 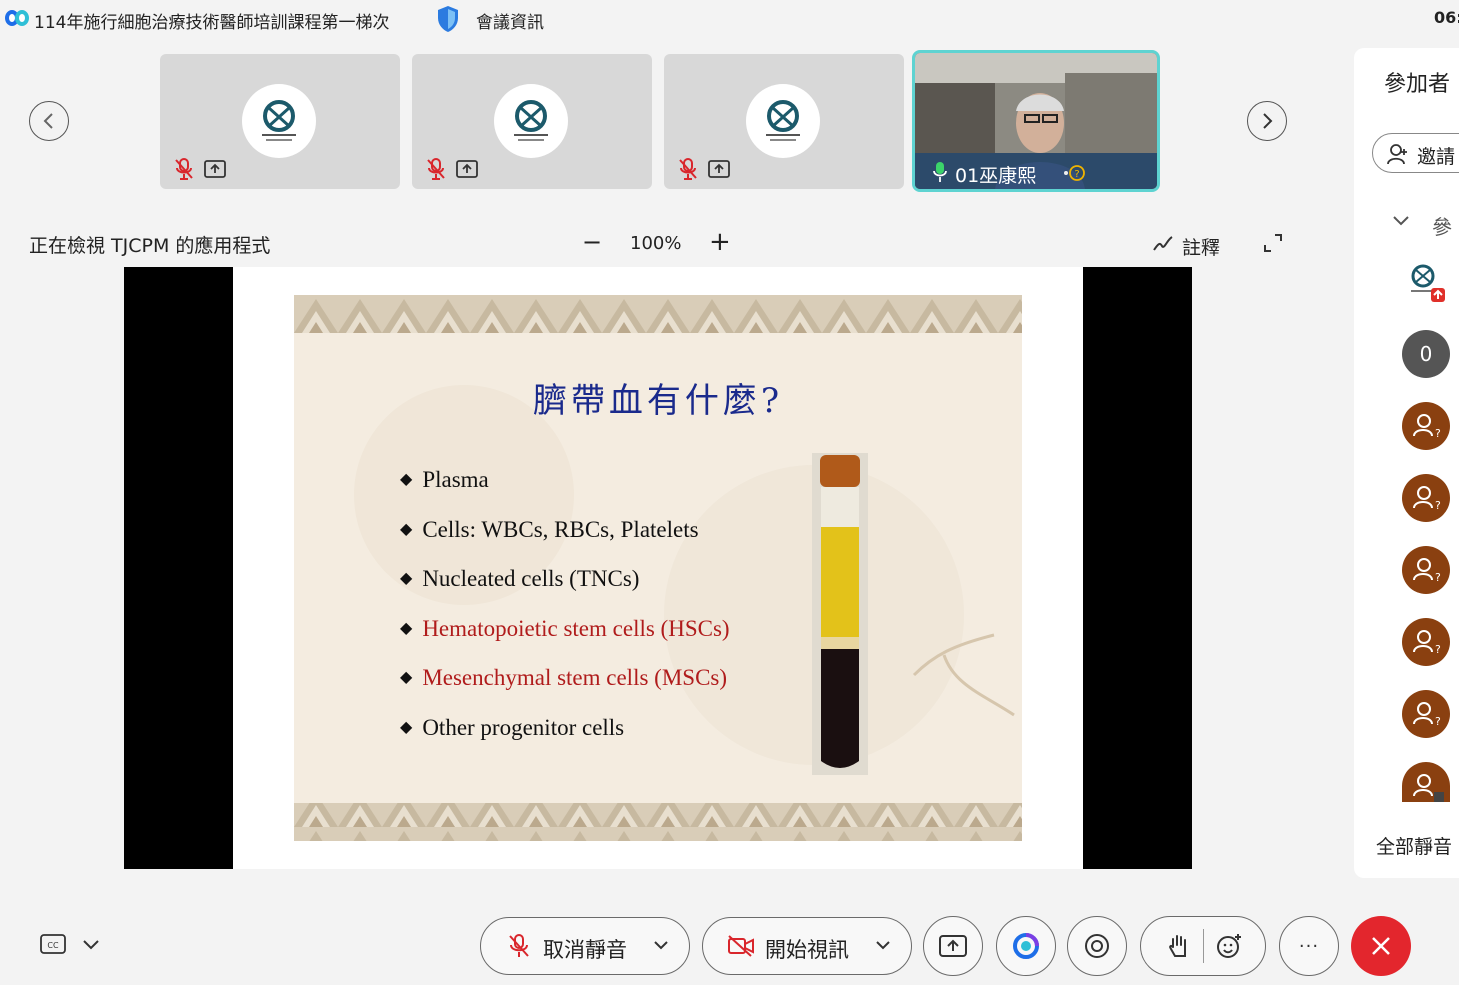 I want to click on svg-text: CC, so click(x=53, y=945).